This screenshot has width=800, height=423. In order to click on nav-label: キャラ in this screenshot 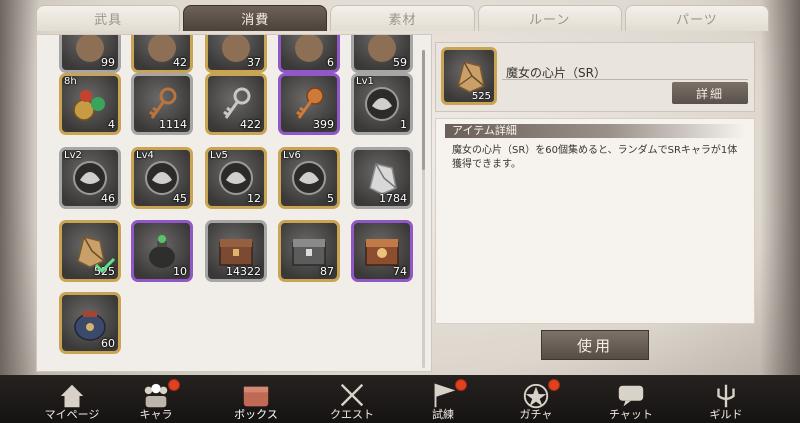, I will do `click(156, 414)`.